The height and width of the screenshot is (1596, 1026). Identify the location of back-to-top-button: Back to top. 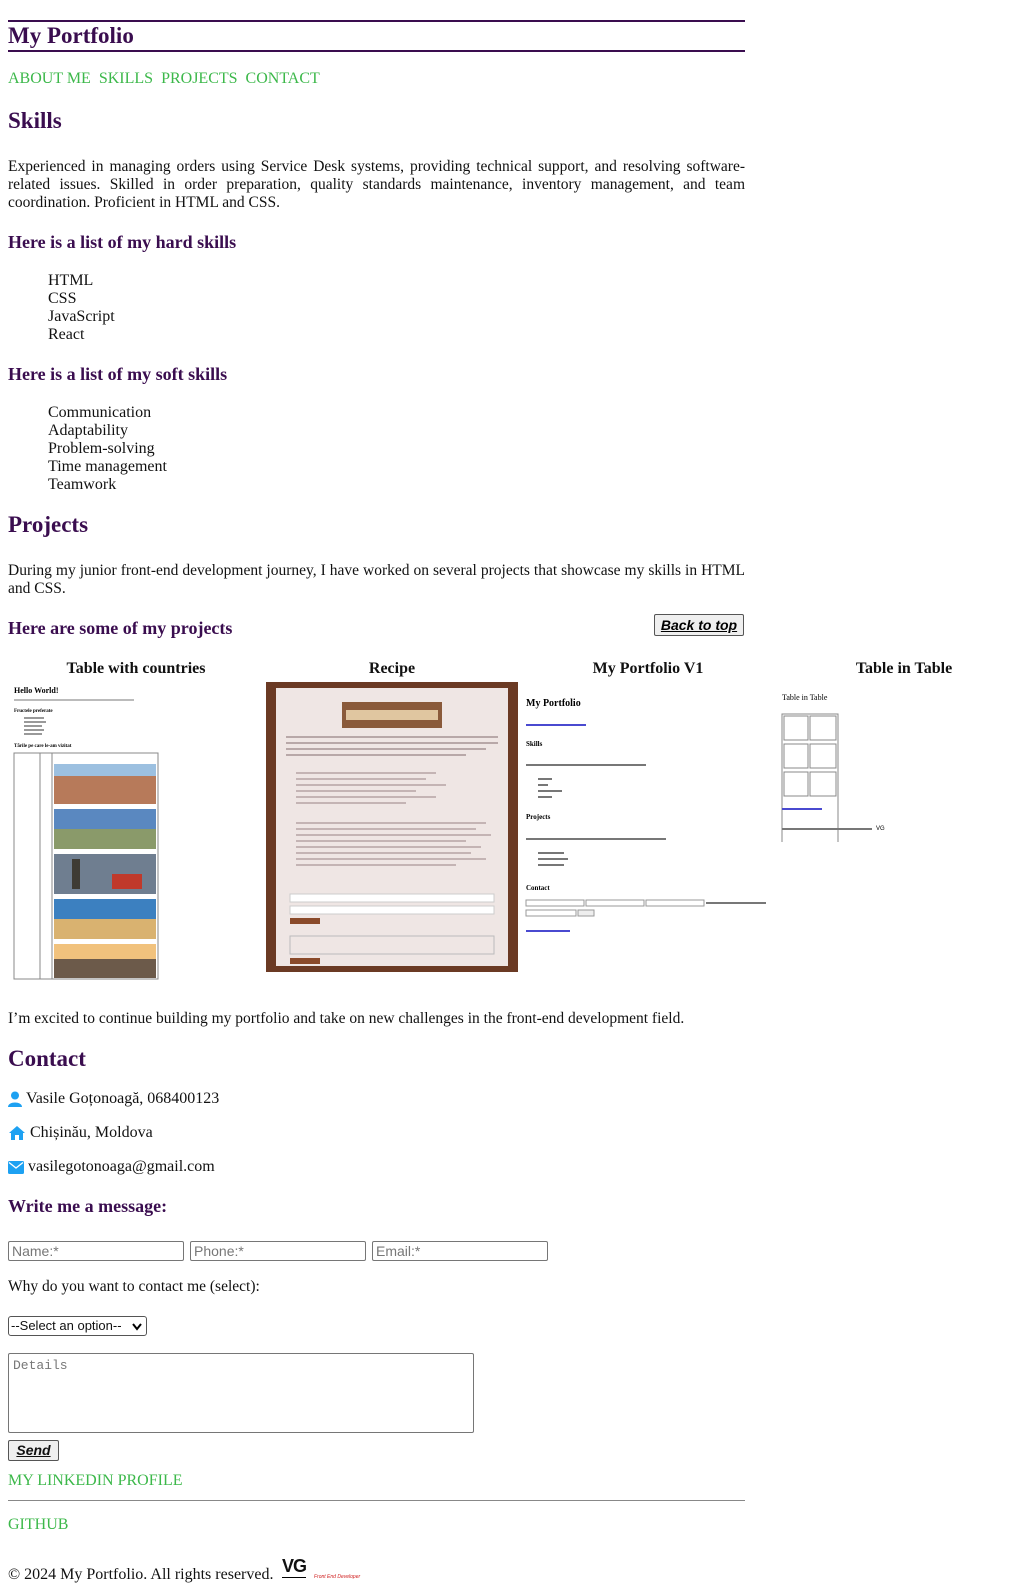
(699, 625).